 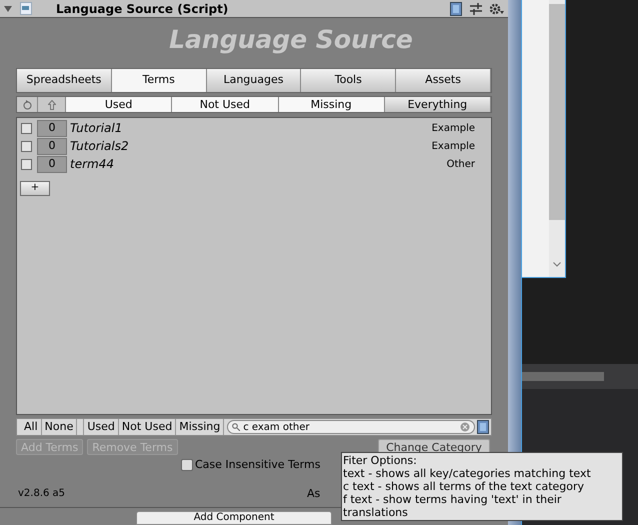 I want to click on tooltip-line: text - shows all key/categories matching text, so click(x=467, y=473).